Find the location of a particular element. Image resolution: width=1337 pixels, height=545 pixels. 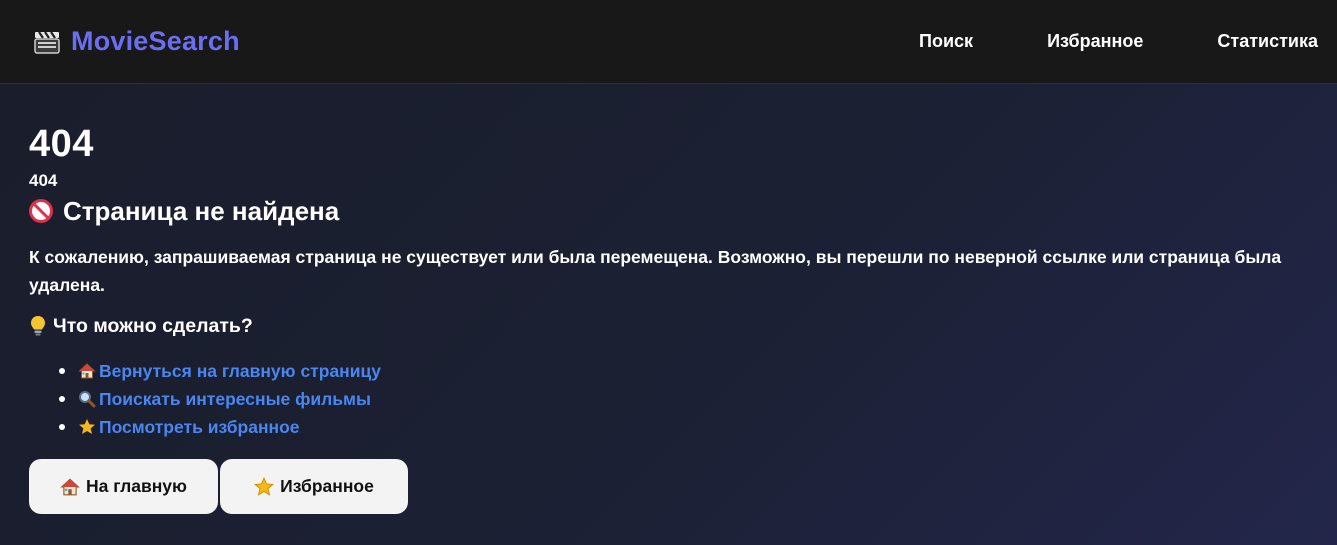

nav-link-favorites: Избранное is located at coordinates (1095, 41).